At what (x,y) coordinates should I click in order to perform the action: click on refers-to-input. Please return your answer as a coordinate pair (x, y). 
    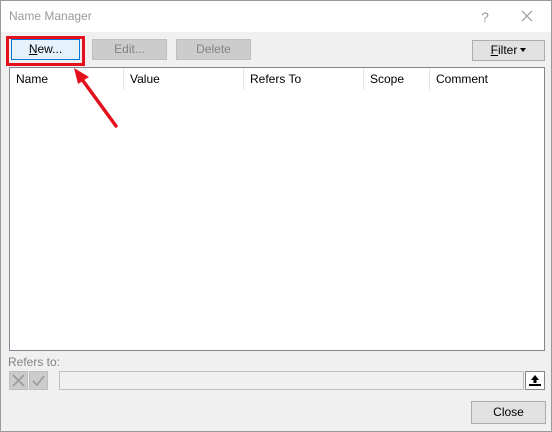
    Looking at the image, I should click on (291, 380).